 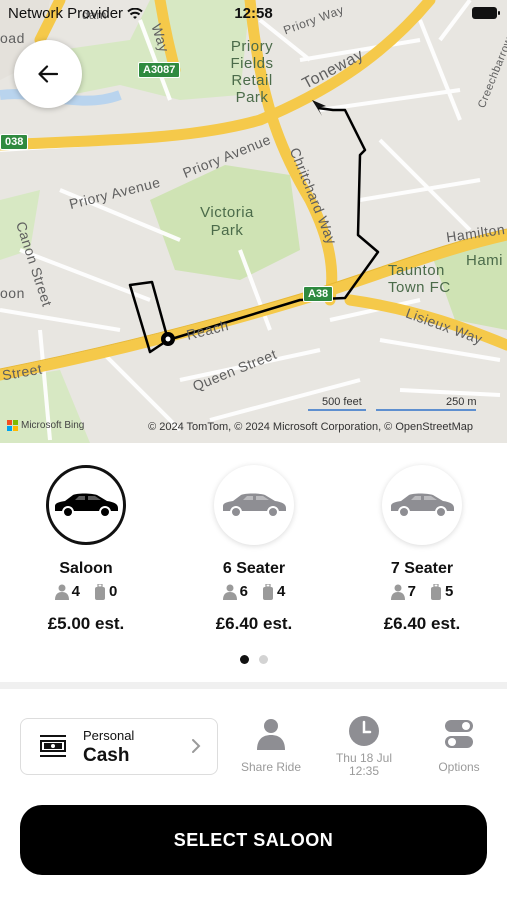 What do you see at coordinates (12, 38) in the screenshot?
I see `map-label-road: oad` at bounding box center [12, 38].